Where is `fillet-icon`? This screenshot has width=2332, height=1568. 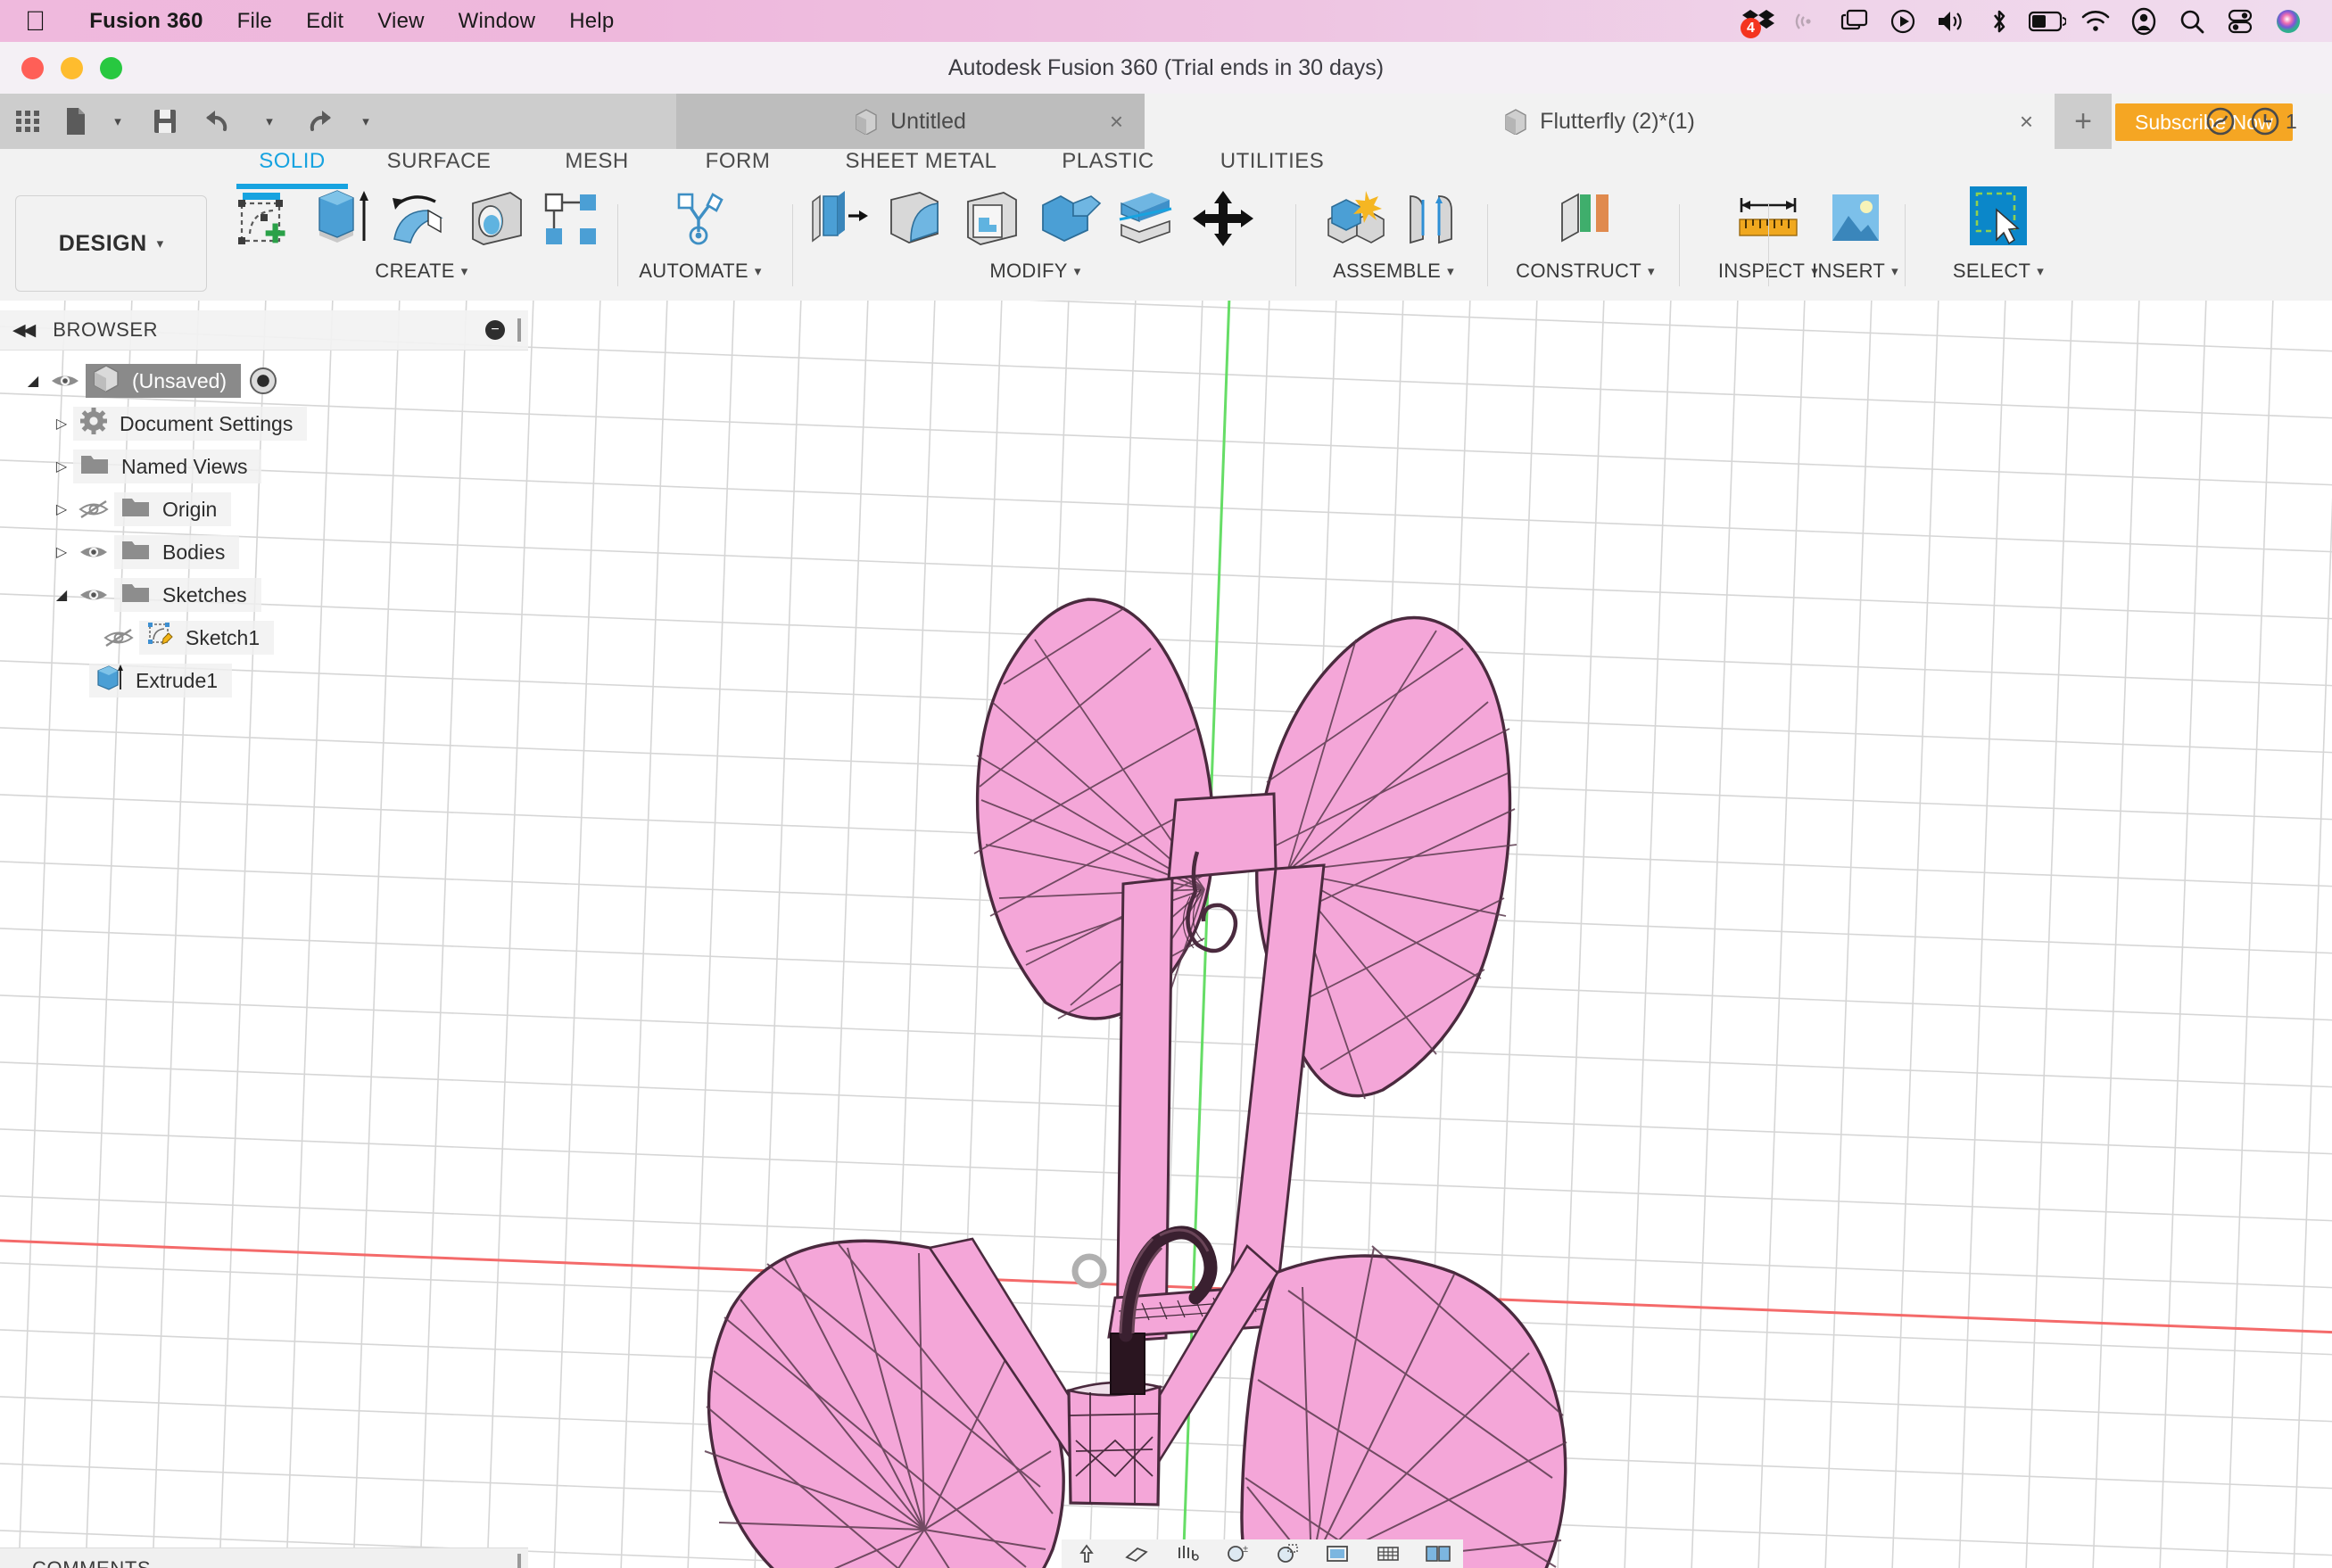
fillet-icon is located at coordinates (916, 218).